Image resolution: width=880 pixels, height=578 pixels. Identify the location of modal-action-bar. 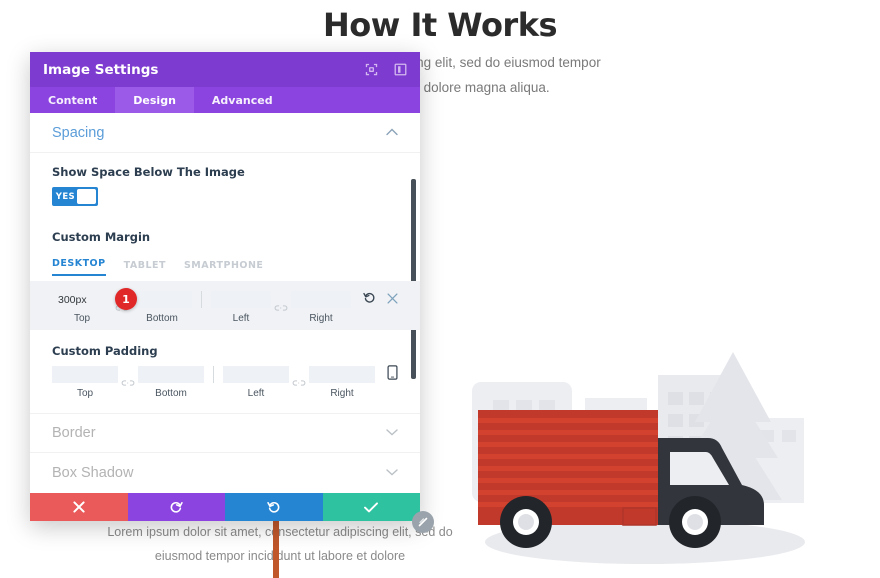
(225, 507).